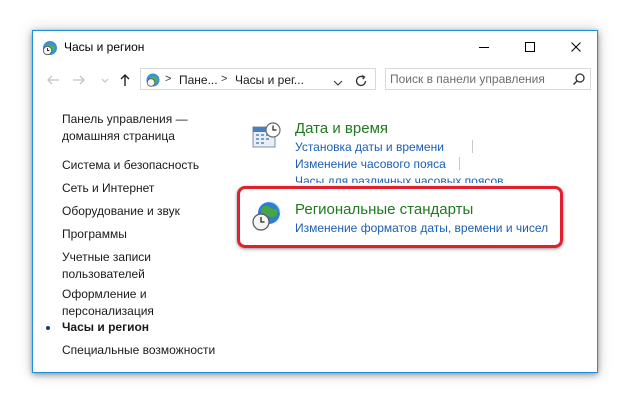  I want to click on category-title-date-time: Дата и время, so click(341, 128).